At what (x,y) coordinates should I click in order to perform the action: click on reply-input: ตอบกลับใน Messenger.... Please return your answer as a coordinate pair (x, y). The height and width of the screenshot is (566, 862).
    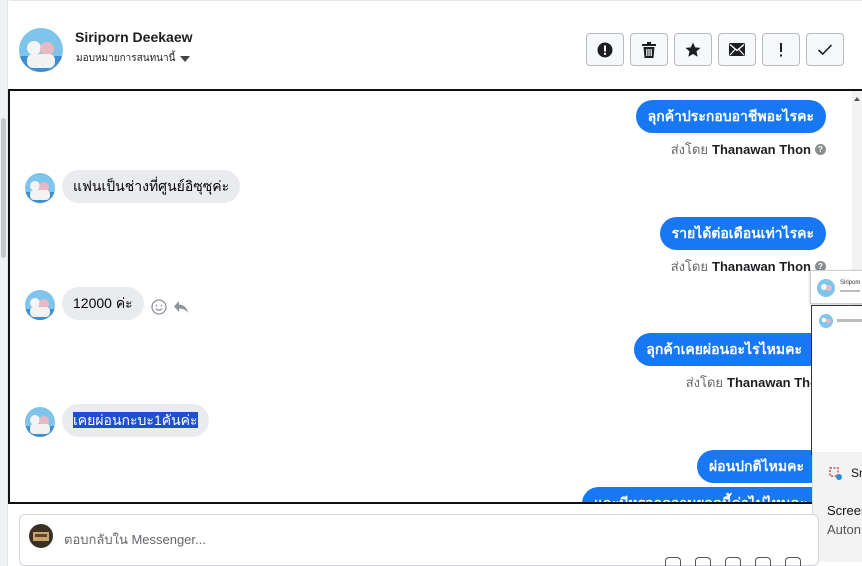
    Looking at the image, I should click on (135, 539).